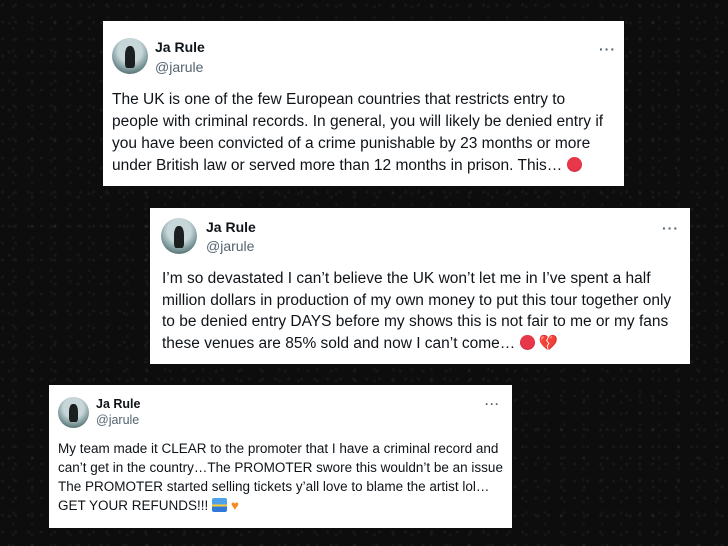 The width and height of the screenshot is (728, 546). What do you see at coordinates (548, 344) in the screenshot?
I see `broken-heart-icon: 💔` at bounding box center [548, 344].